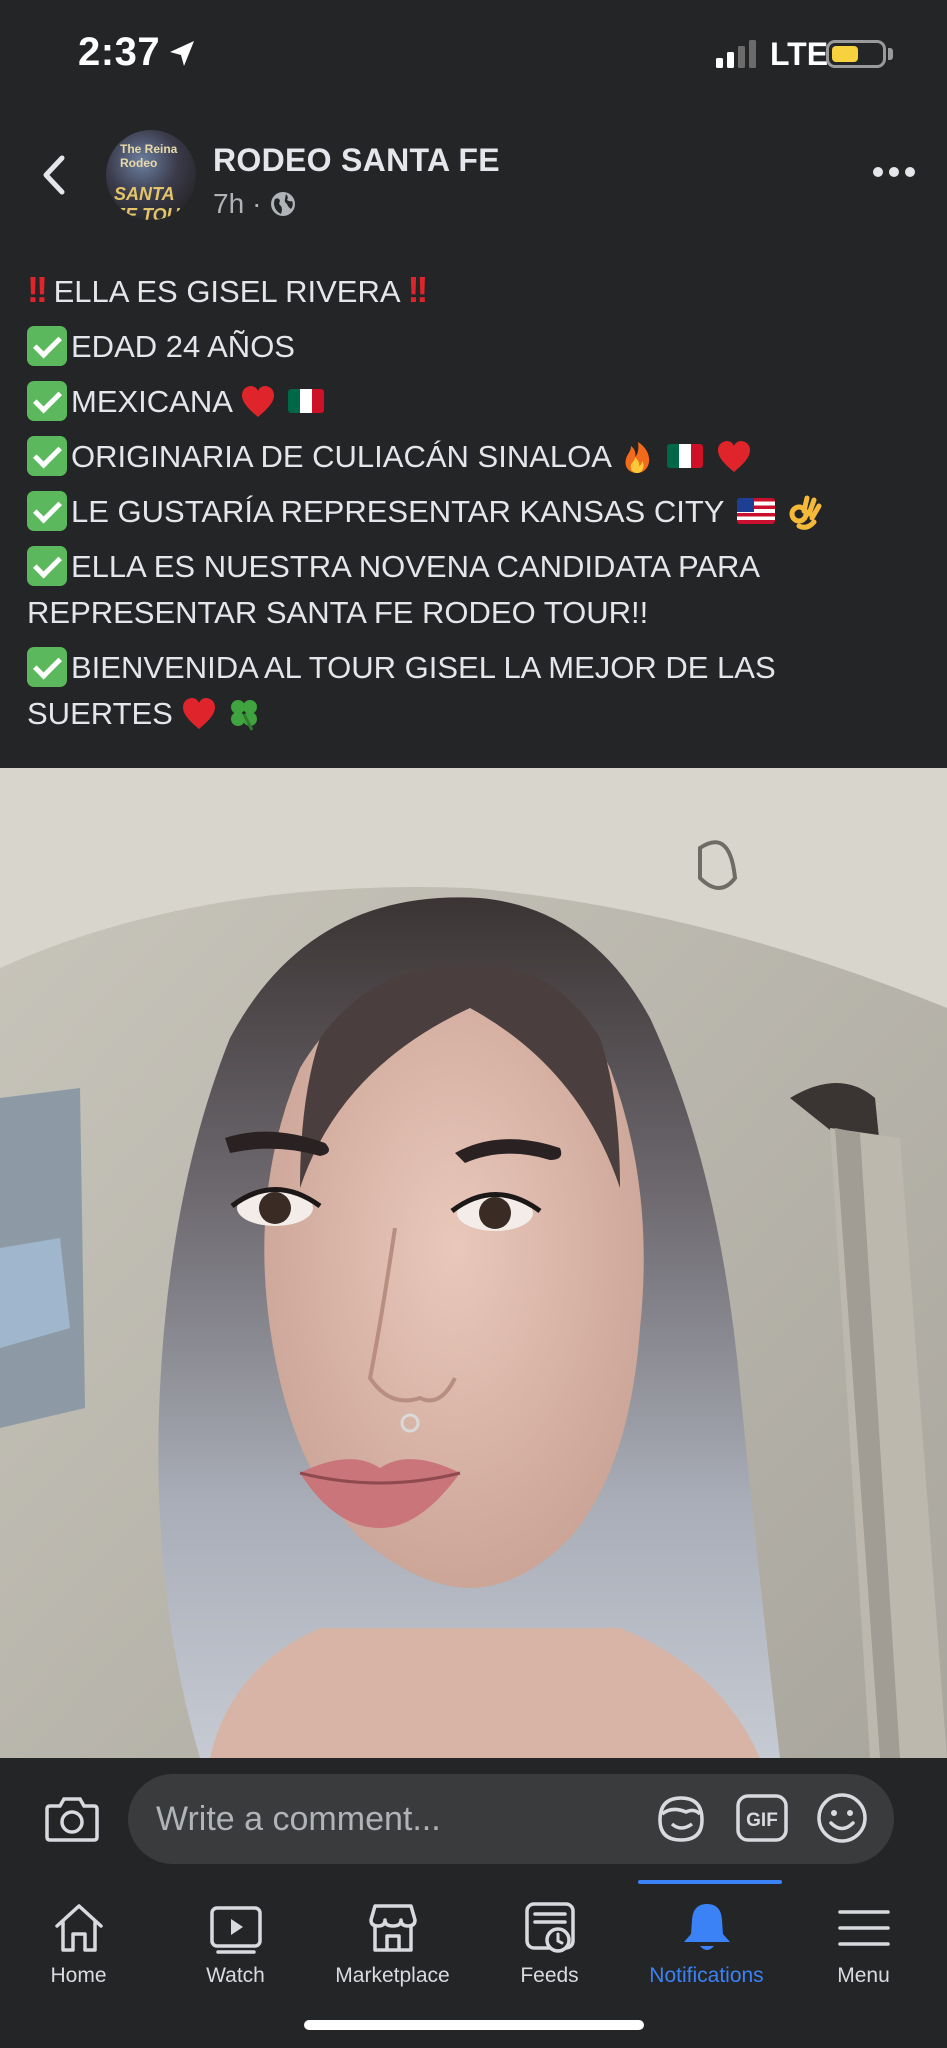 The image size is (947, 2048). What do you see at coordinates (397, 511) in the screenshot?
I see `post-line-text: LE GUSTARÍA REPRESENTAR KANSAS CITY` at bounding box center [397, 511].